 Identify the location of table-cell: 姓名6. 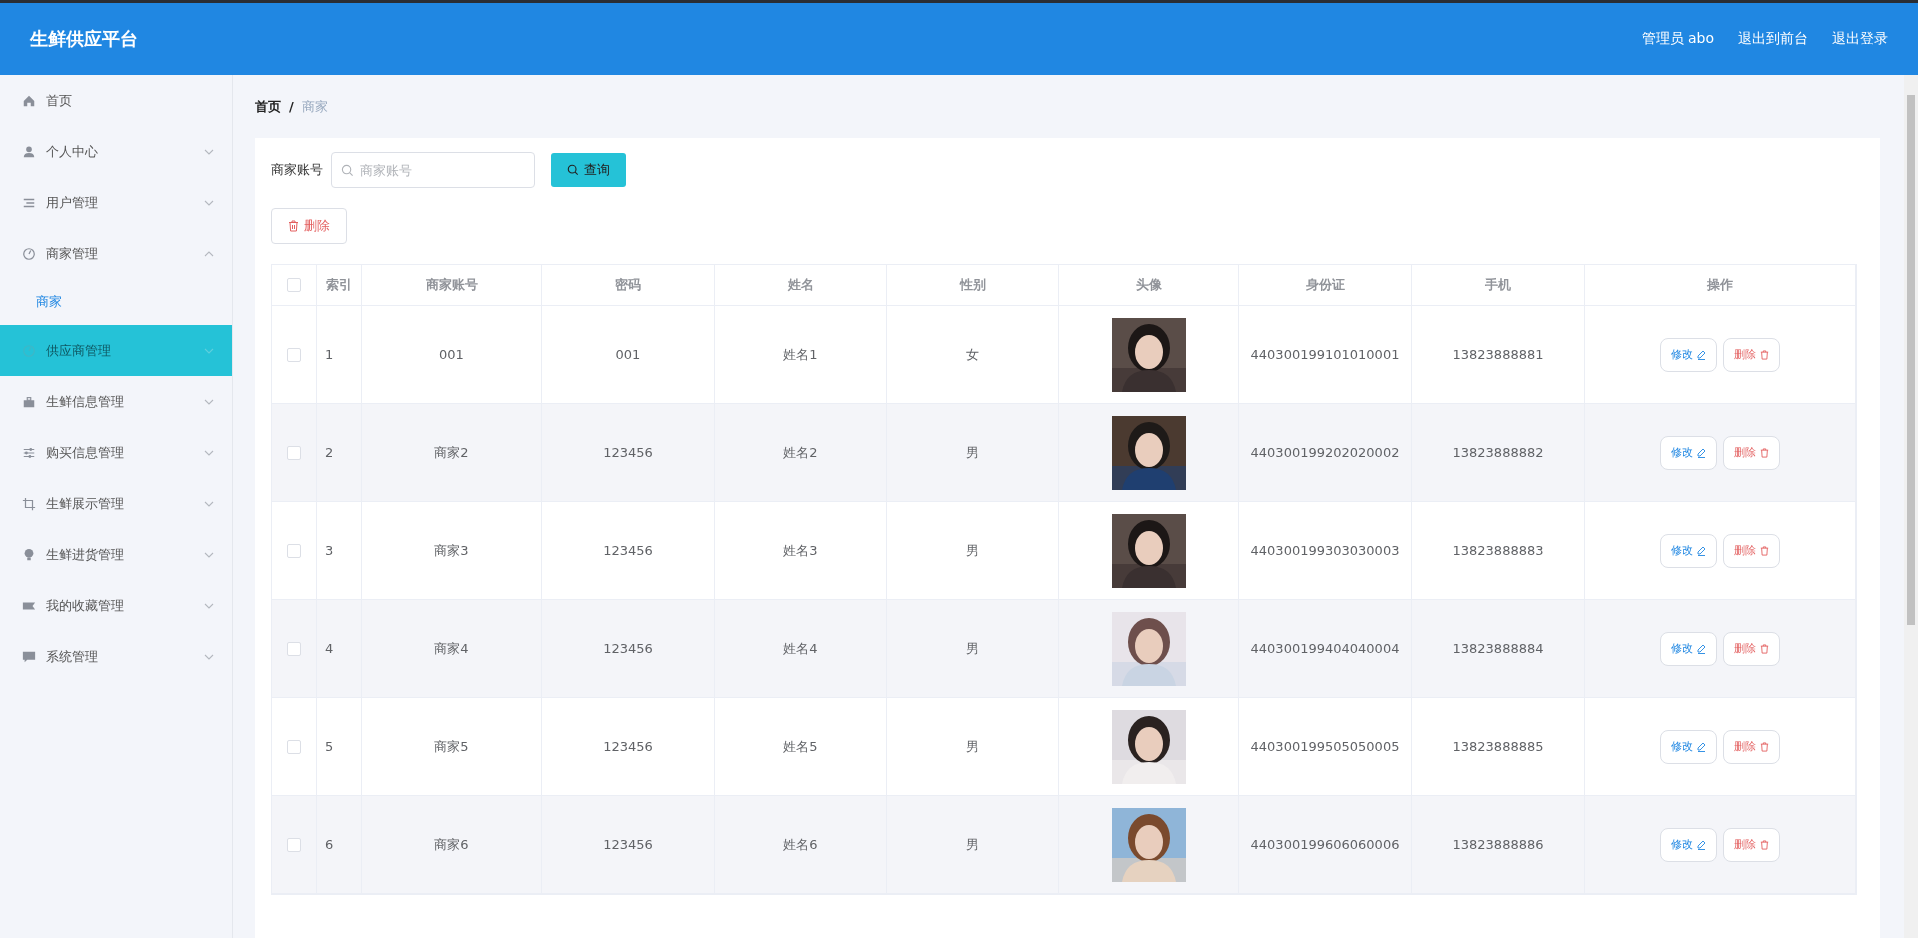
(801, 845).